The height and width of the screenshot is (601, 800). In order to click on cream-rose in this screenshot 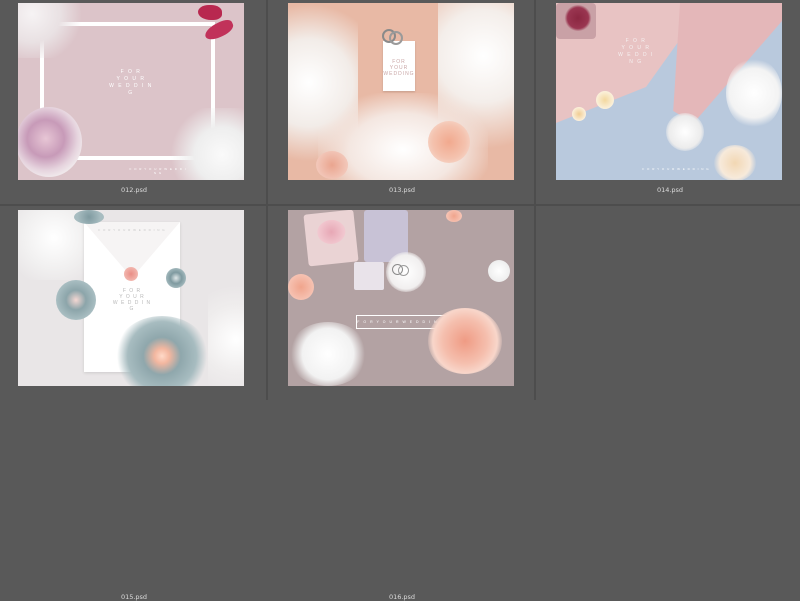, I will do `click(735, 162)`.